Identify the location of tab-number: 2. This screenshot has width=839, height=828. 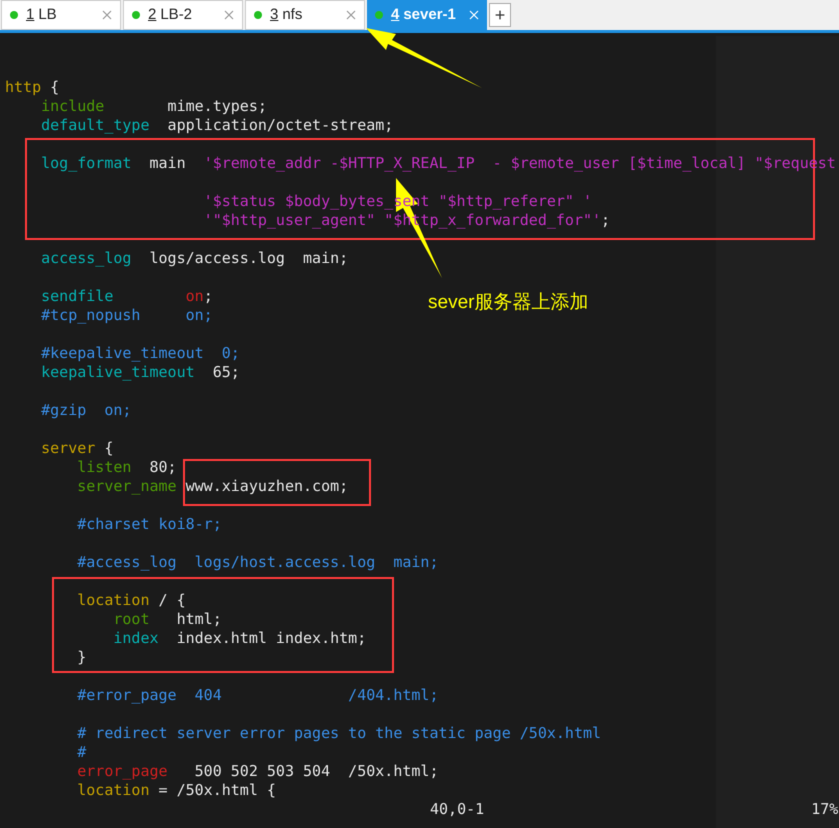
(152, 14).